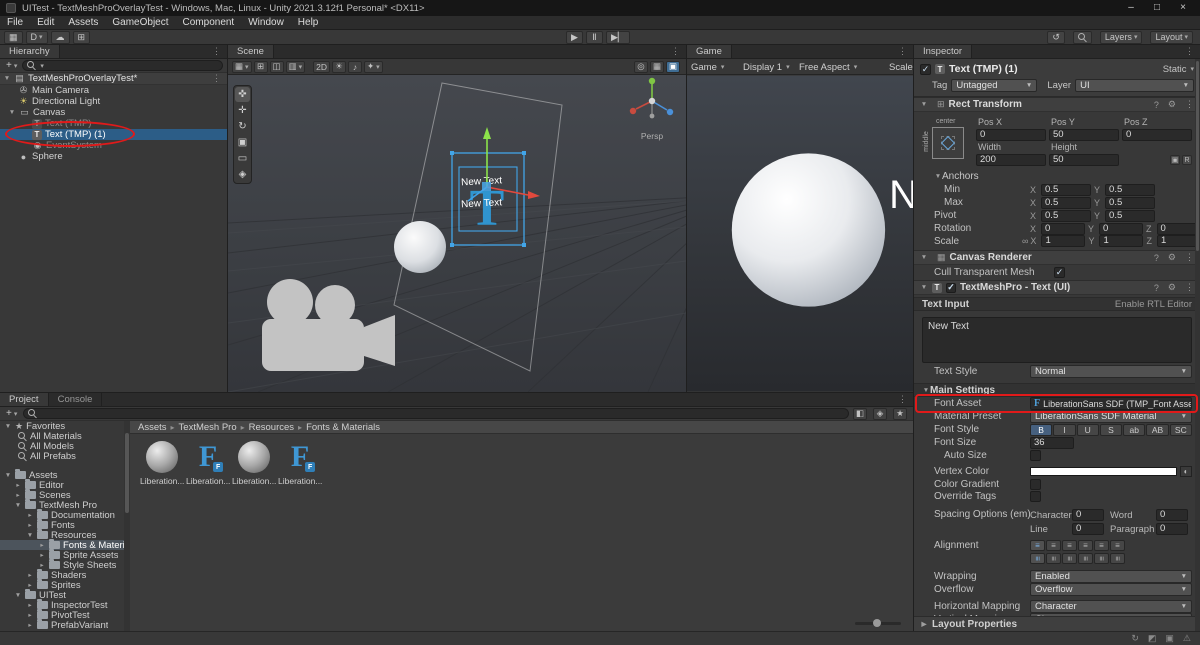 The image size is (1200, 645). Describe the element at coordinates (1130, 189) in the screenshot. I see `min-y-field: 0.5` at that location.